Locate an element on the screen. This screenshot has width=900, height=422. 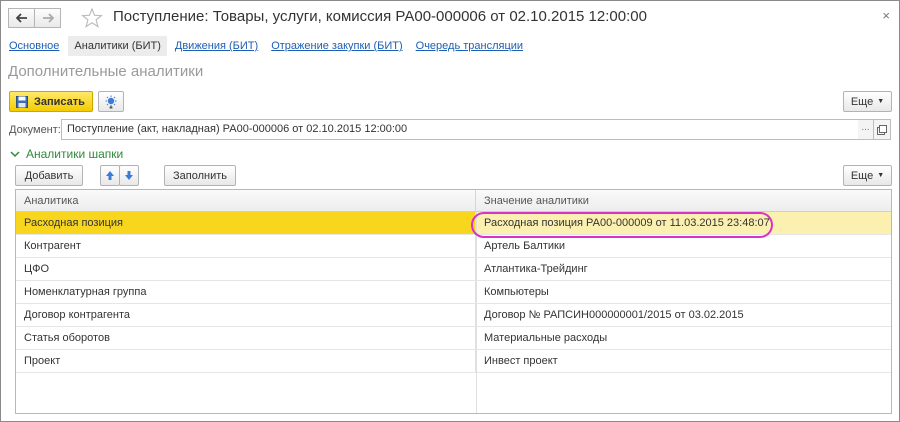
tab-purchase-reflection: Отражение закупки (БИТ) is located at coordinates (336, 46).